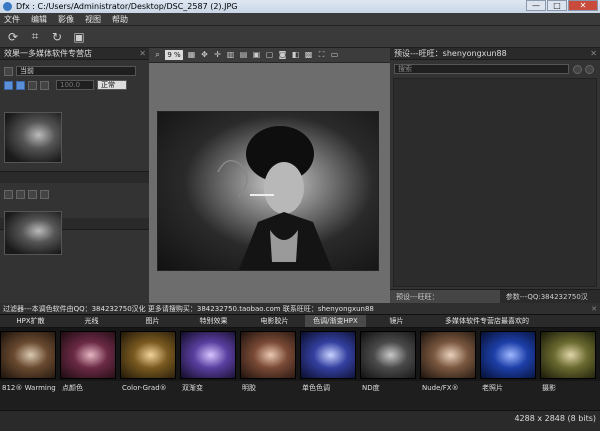 The height and width of the screenshot is (431, 600). Describe the element at coordinates (213, 321) in the screenshot. I see `category-tab: 特别效果` at that location.